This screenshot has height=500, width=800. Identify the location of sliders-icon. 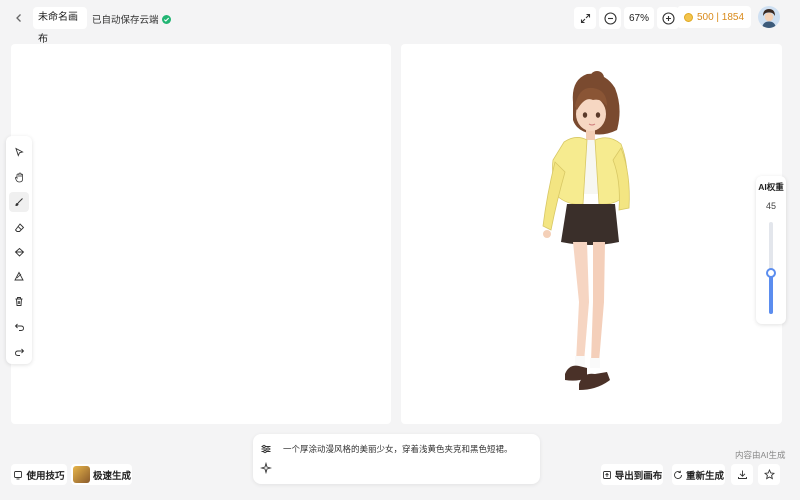
(266, 449).